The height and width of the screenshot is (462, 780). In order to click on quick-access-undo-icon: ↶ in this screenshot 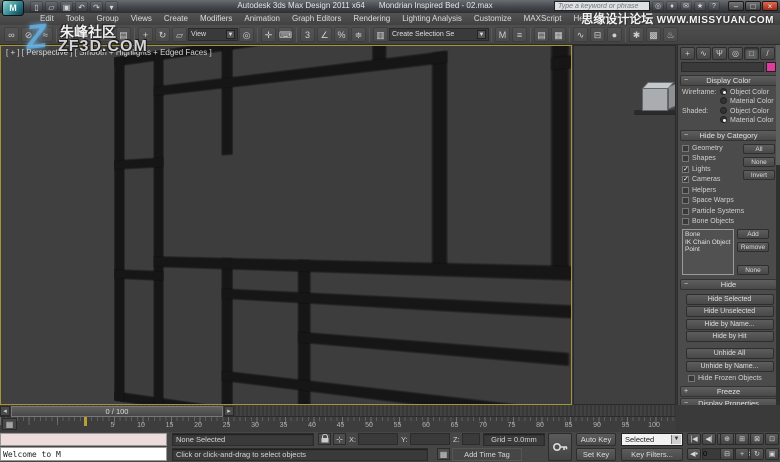, I will do `click(81, 6)`.